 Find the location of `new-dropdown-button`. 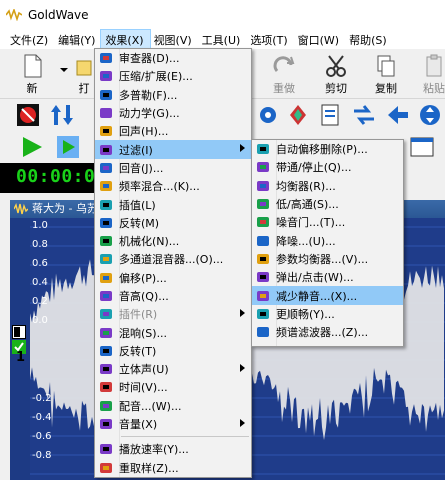

new-dropdown-button is located at coordinates (64, 74).